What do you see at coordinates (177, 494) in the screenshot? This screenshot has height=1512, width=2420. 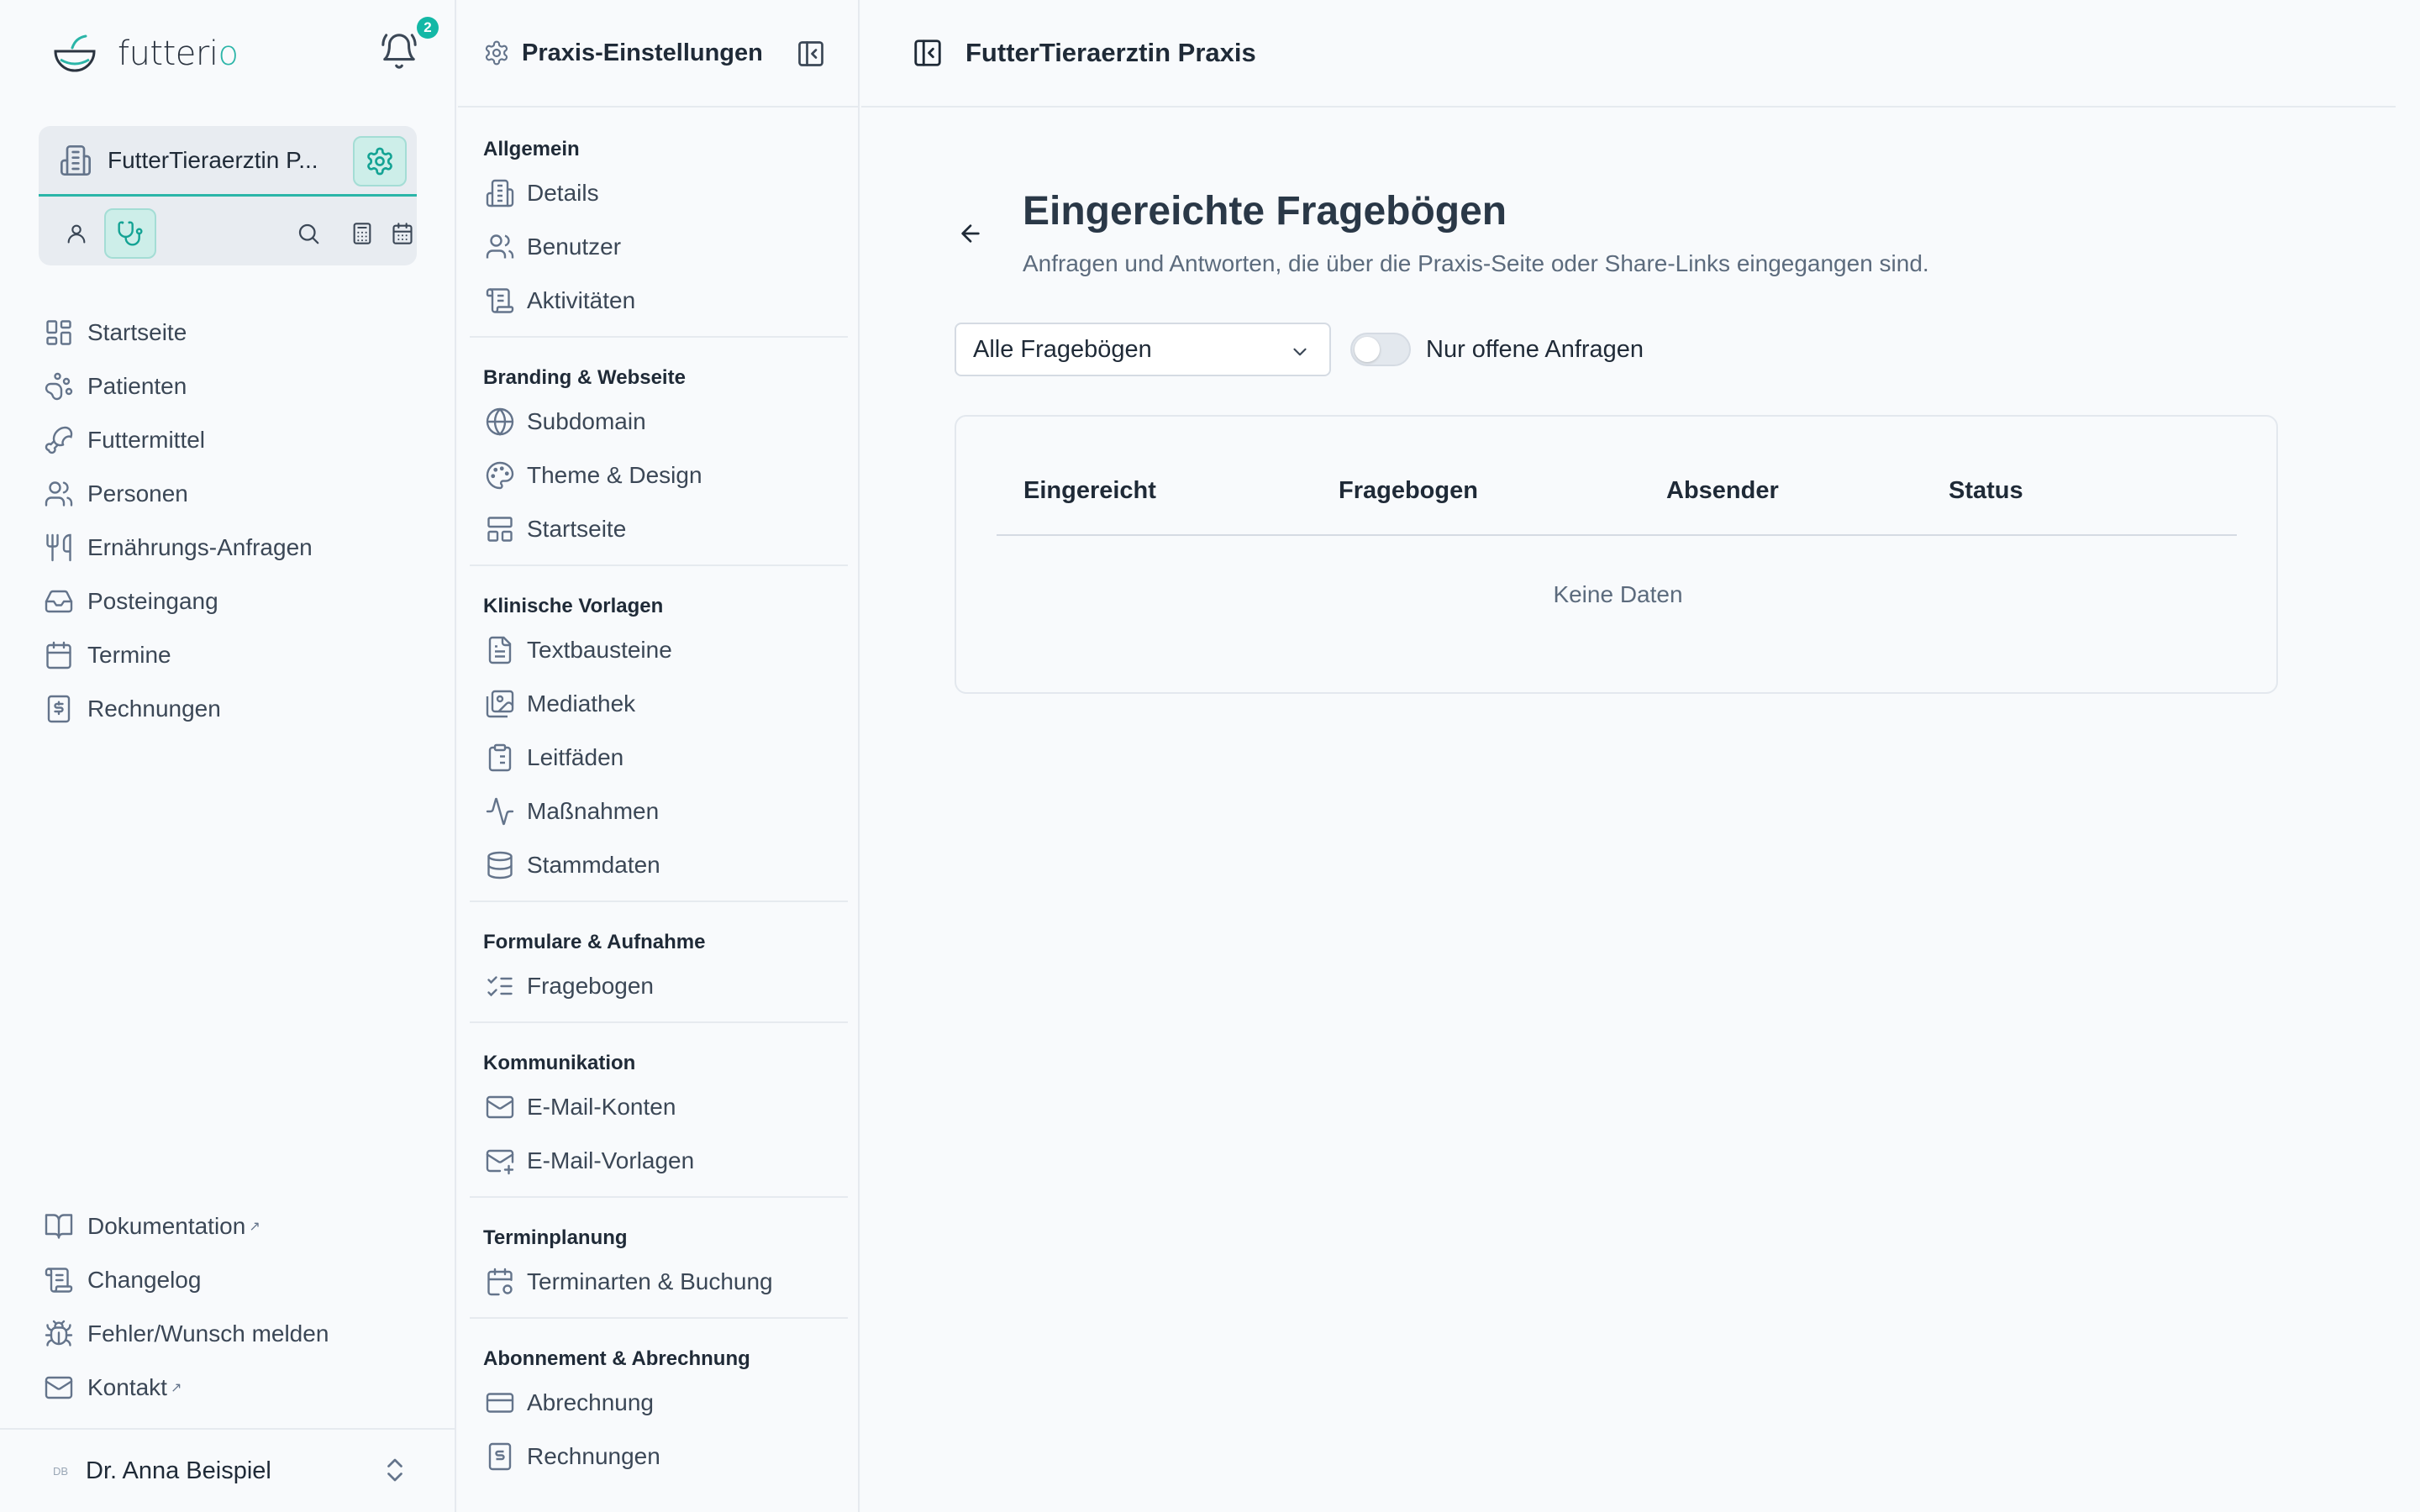 I see `nav-item-personen: Personen` at bounding box center [177, 494].